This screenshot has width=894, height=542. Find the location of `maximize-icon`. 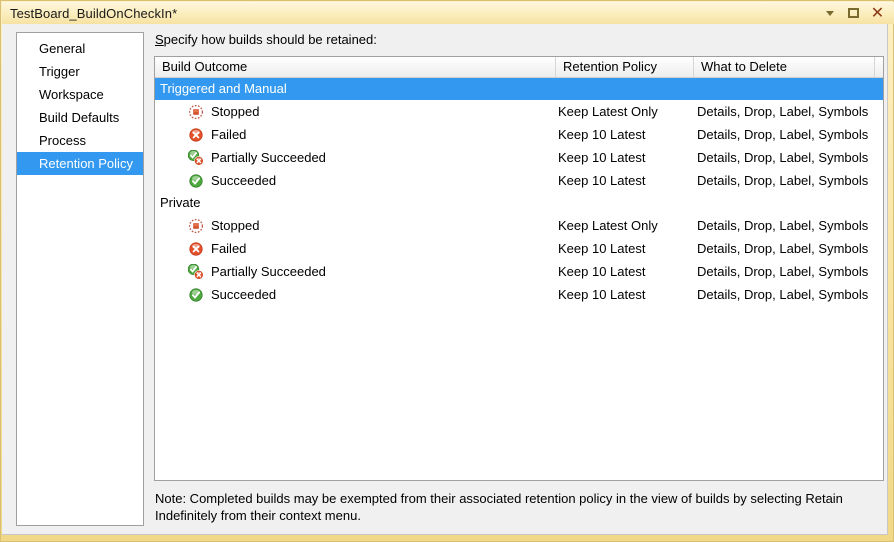

maximize-icon is located at coordinates (853, 13).